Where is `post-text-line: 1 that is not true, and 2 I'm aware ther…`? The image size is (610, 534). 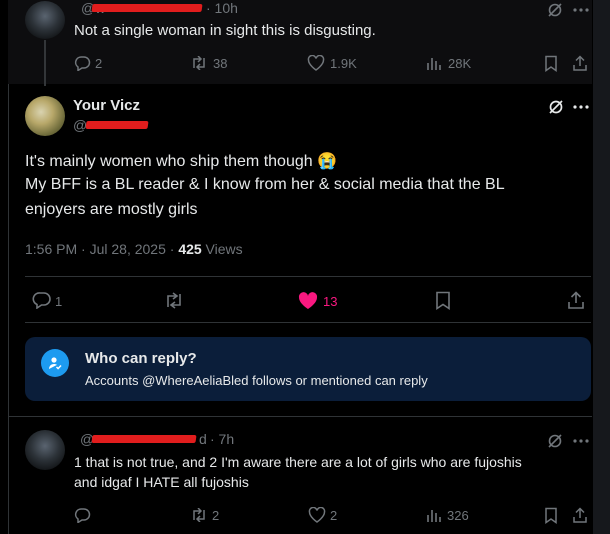
post-text-line: 1 that is not true, and 2 I'm aware ther… is located at coordinates (298, 462).